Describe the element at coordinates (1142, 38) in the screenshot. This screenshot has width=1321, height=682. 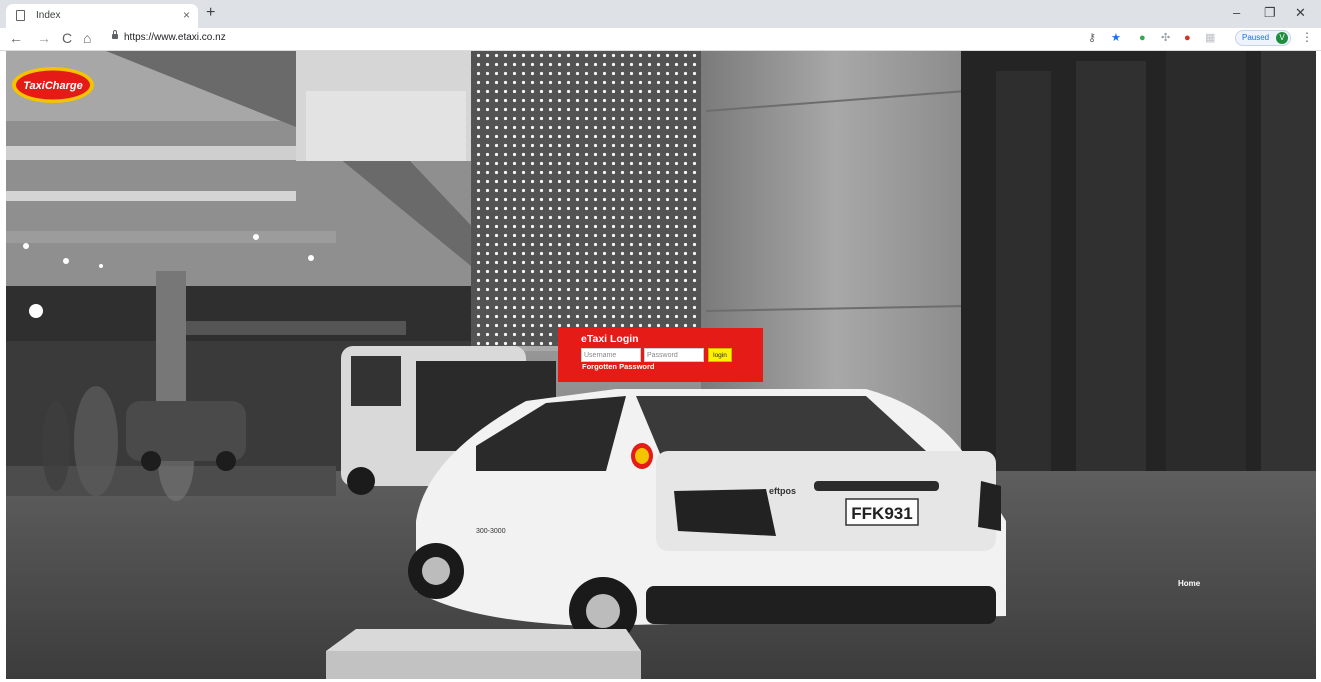
I see `evernote-extension-icon: ●` at that location.